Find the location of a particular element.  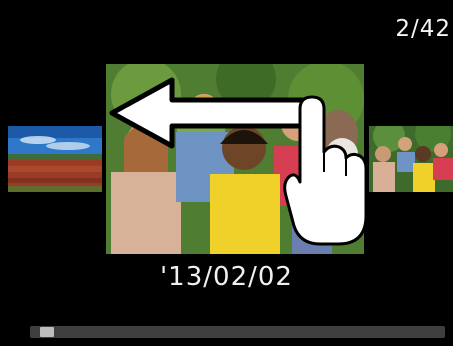

scroll-bar-thumb is located at coordinates (46, 332).